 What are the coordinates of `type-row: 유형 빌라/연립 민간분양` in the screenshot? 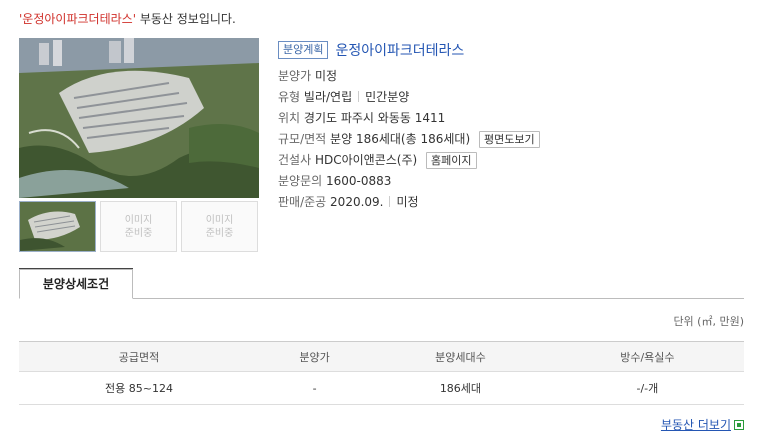 It's located at (343, 97).